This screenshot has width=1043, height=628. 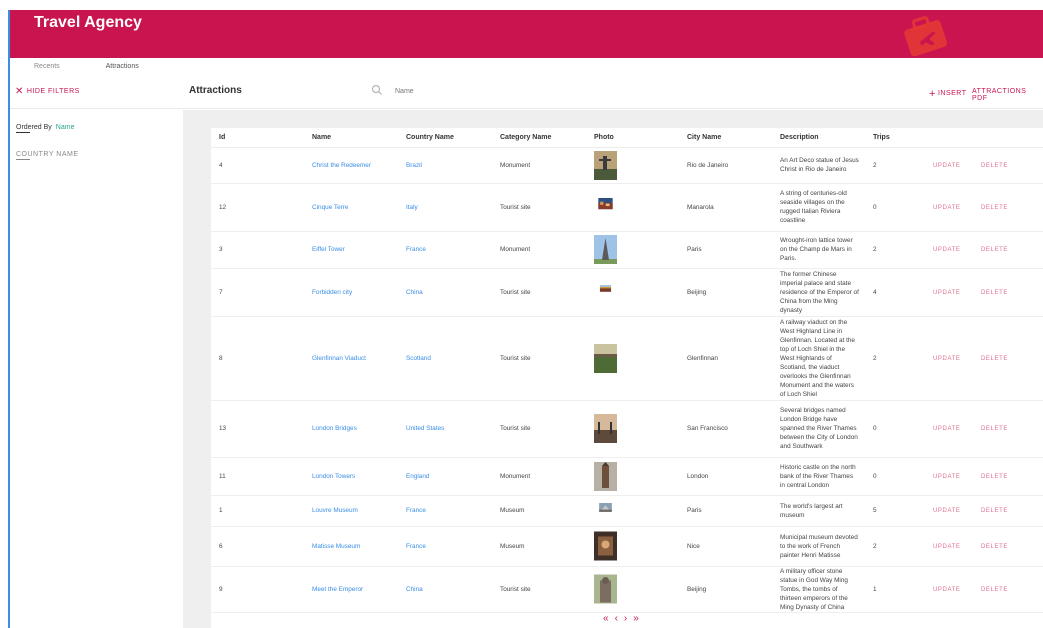 I want to click on column-header-trips: Trips, so click(x=895, y=138).